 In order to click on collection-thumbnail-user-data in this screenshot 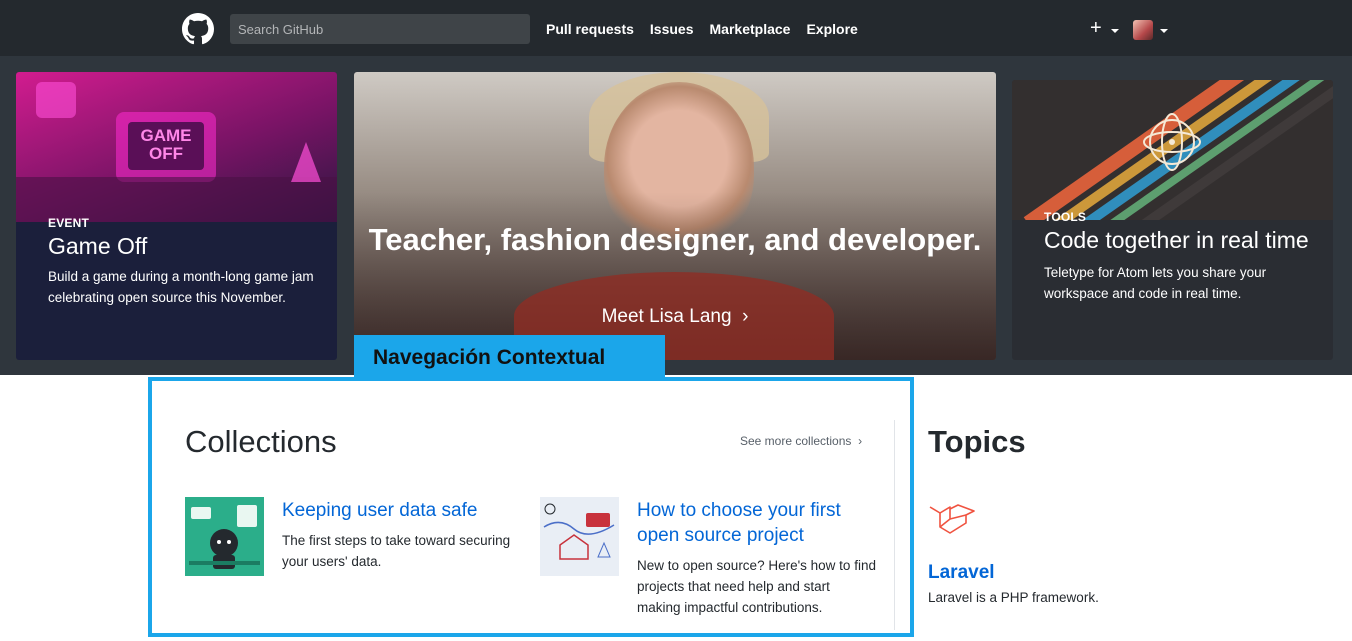, I will do `click(224, 536)`.